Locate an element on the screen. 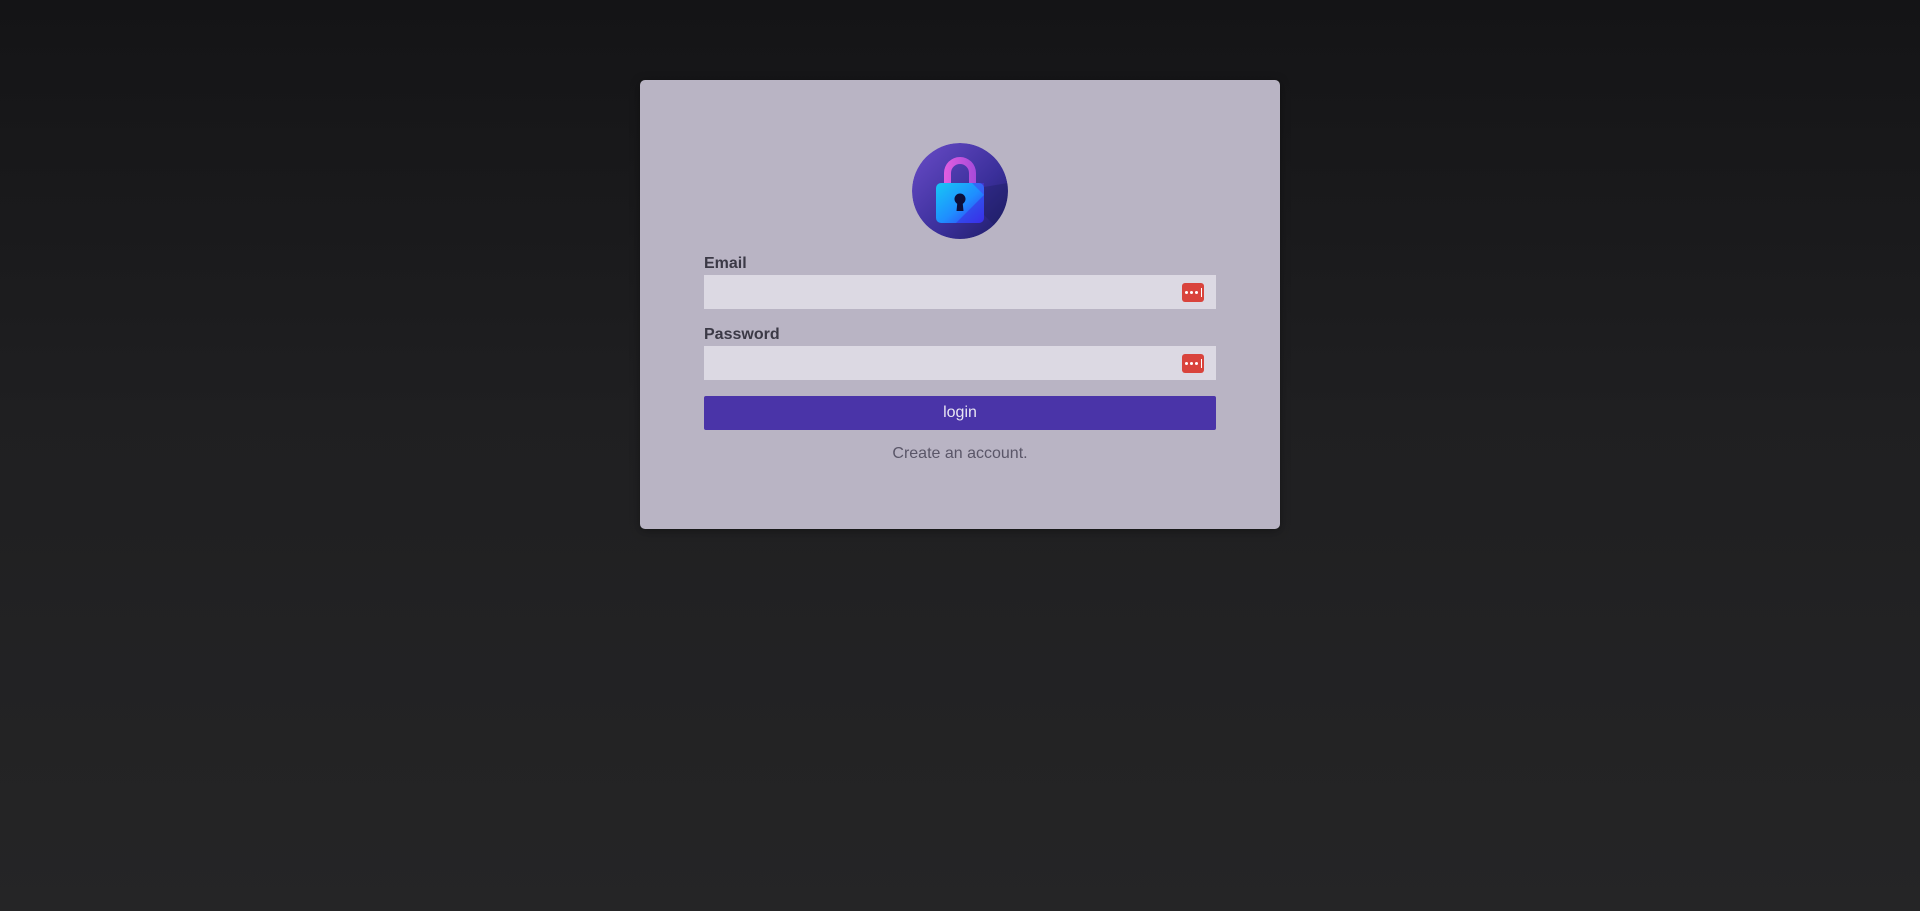 The width and height of the screenshot is (1920, 911). lock-icon is located at coordinates (960, 191).